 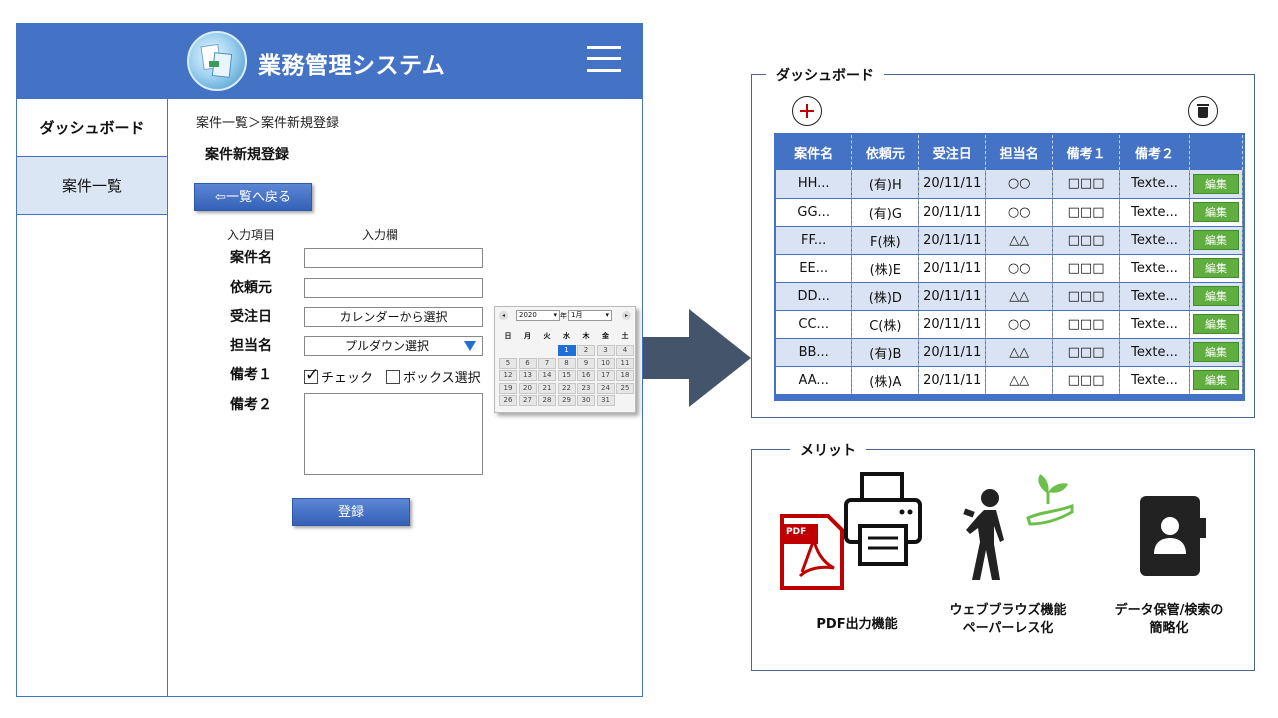 I want to click on calendar-day: 2, so click(x=586, y=350).